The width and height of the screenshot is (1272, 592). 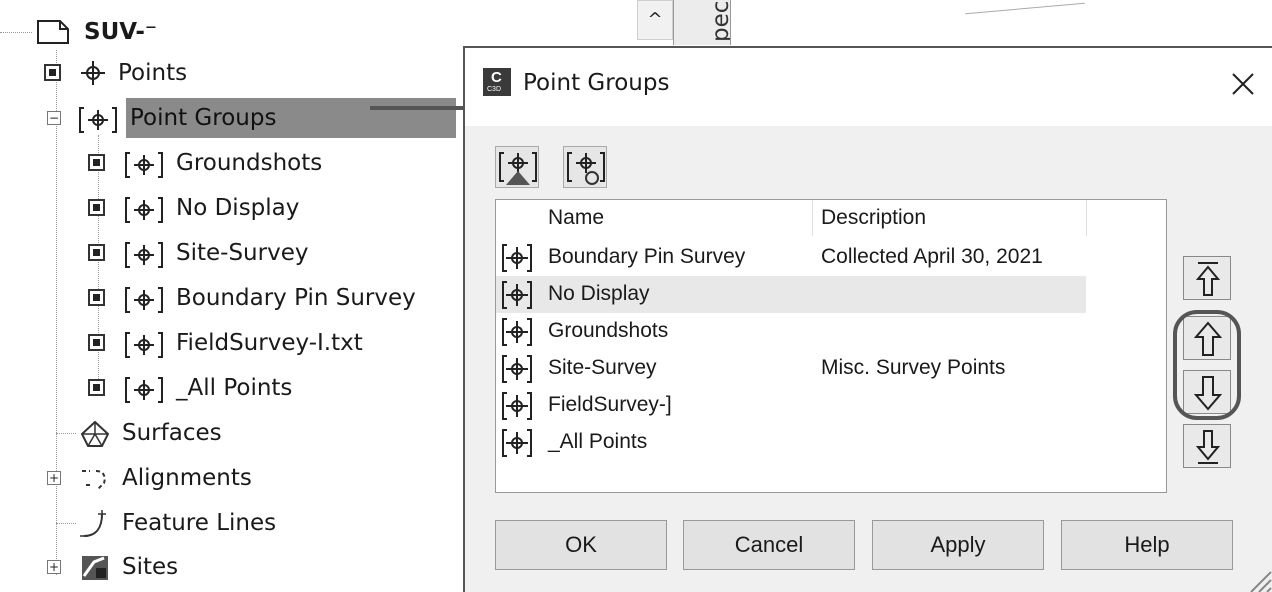 I want to click on close-icon, so click(x=1243, y=84).